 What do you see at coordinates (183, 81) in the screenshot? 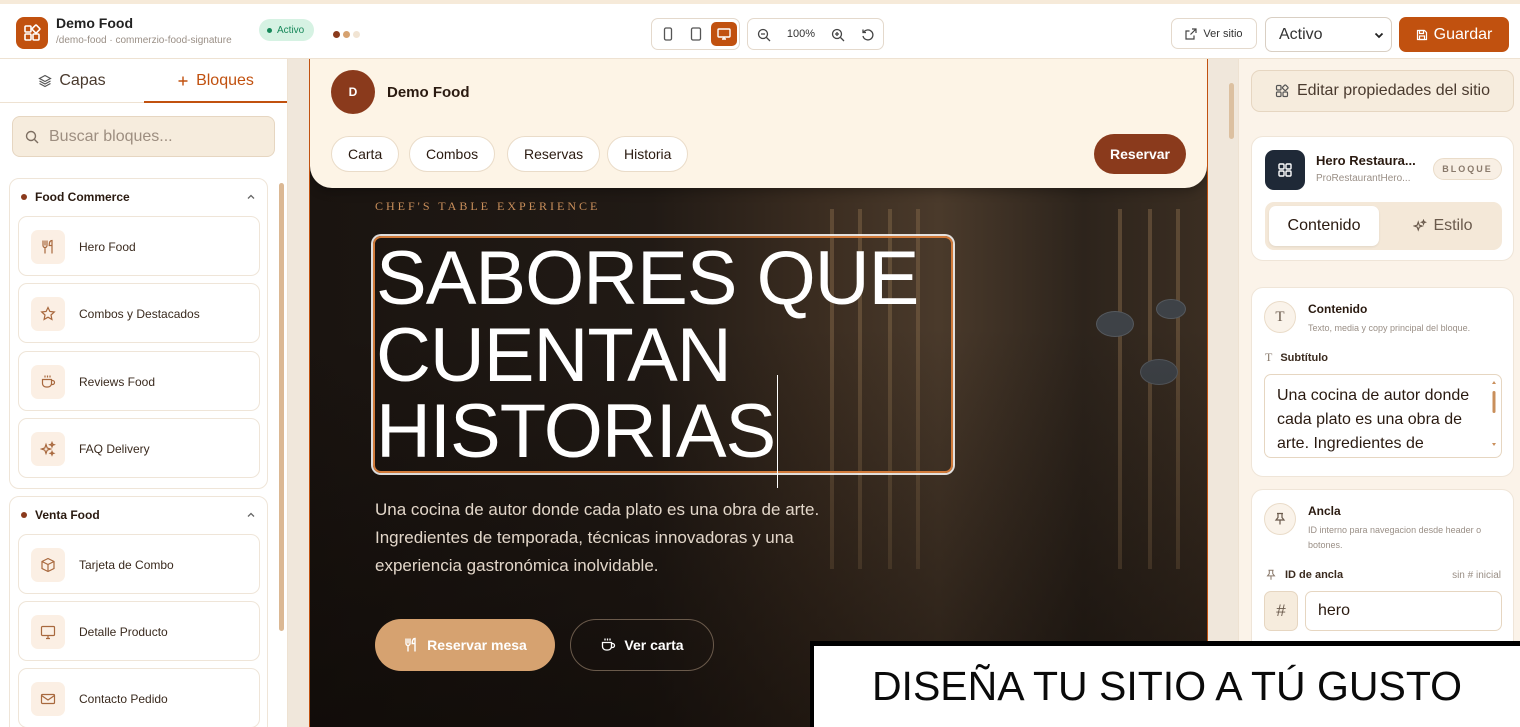
I see `plus-icon` at bounding box center [183, 81].